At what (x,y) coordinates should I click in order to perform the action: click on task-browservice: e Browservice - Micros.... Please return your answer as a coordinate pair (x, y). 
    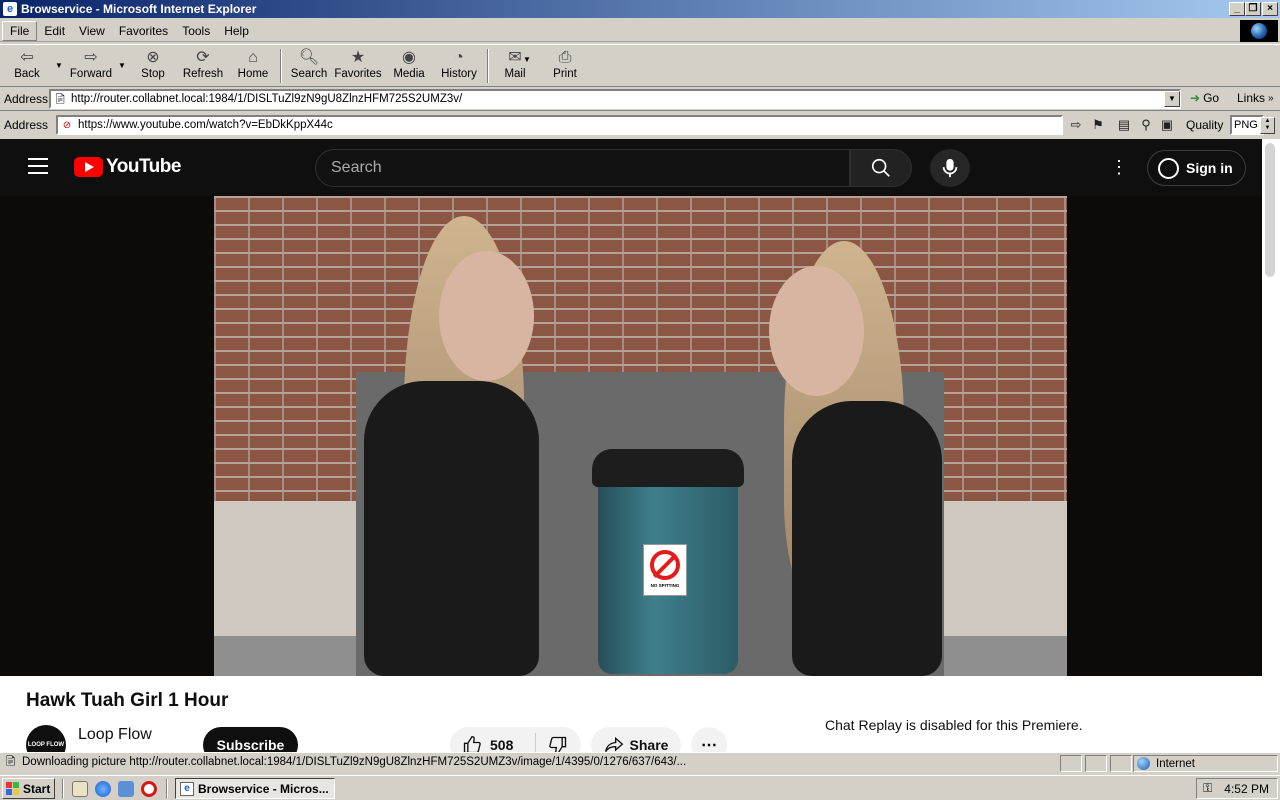
    Looking at the image, I should click on (255, 788).